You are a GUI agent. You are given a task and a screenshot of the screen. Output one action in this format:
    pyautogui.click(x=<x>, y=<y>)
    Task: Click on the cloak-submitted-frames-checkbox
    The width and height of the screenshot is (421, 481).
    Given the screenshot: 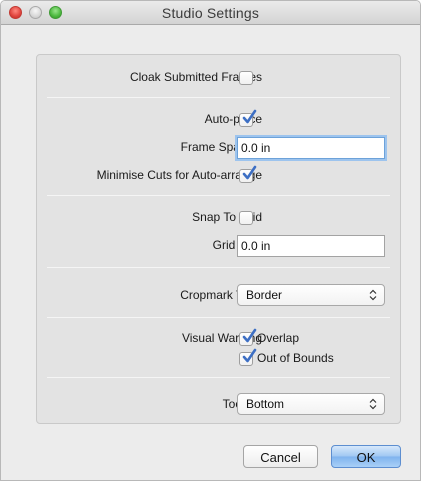 What is the action you would take?
    pyautogui.click(x=246, y=78)
    